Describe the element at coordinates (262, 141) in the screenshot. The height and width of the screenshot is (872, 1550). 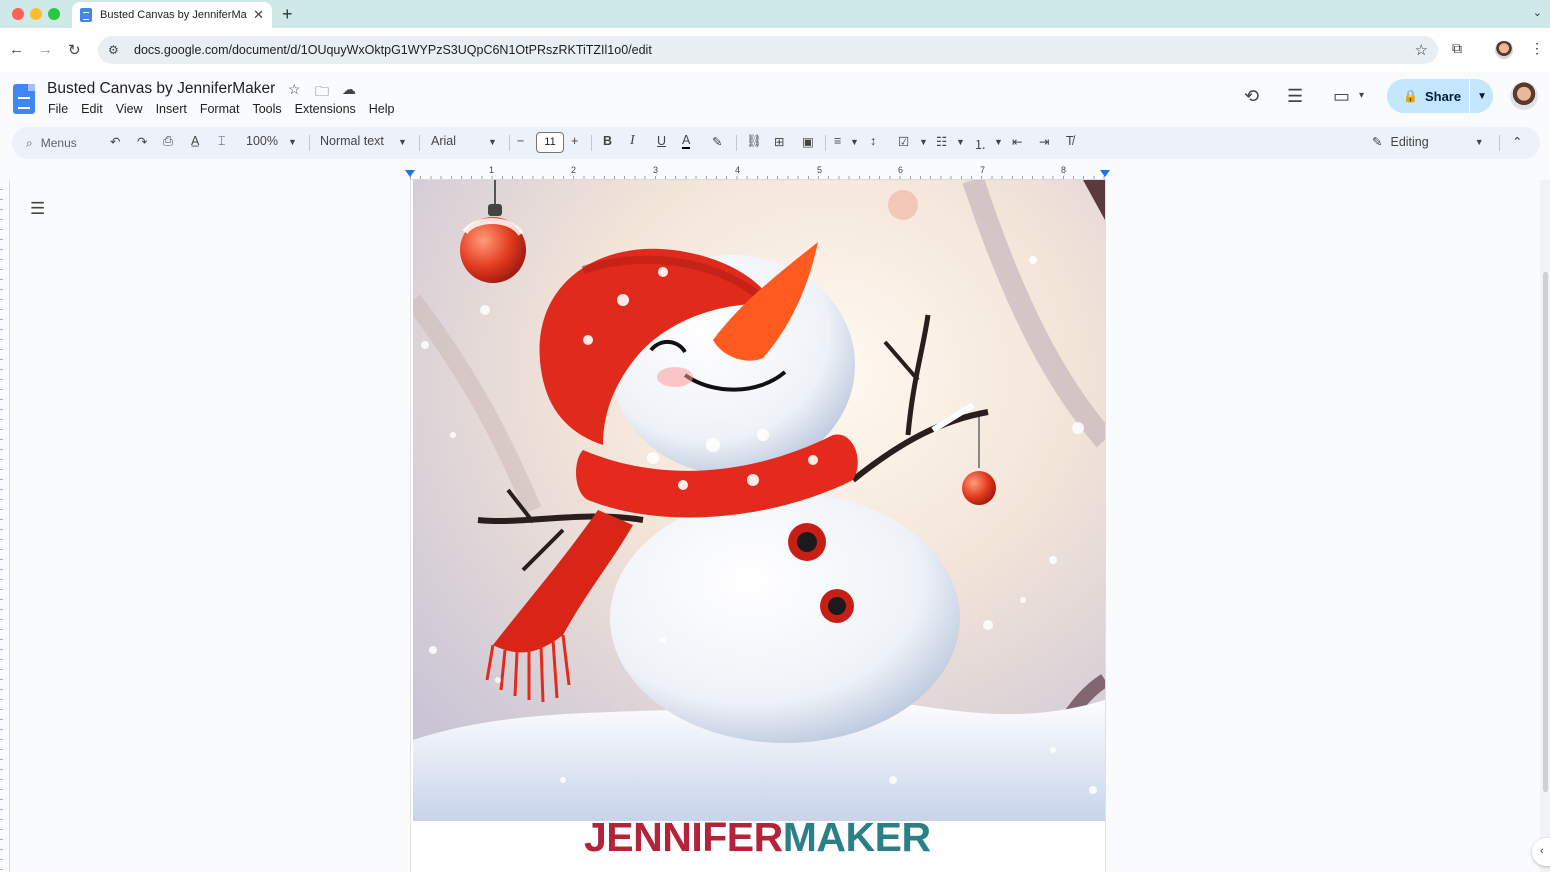
I see `zoom-select: 100%` at that location.